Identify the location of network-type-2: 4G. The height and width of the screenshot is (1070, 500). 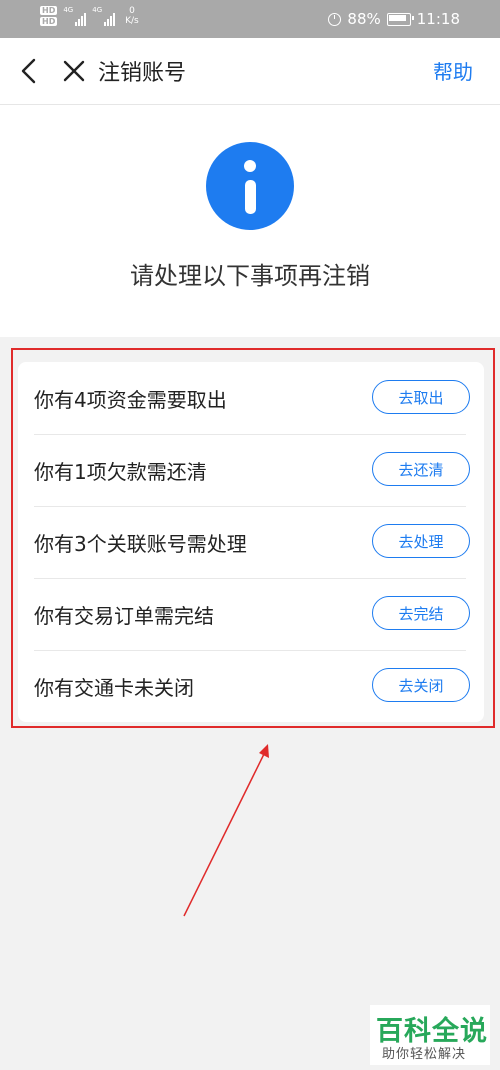
(97, 10).